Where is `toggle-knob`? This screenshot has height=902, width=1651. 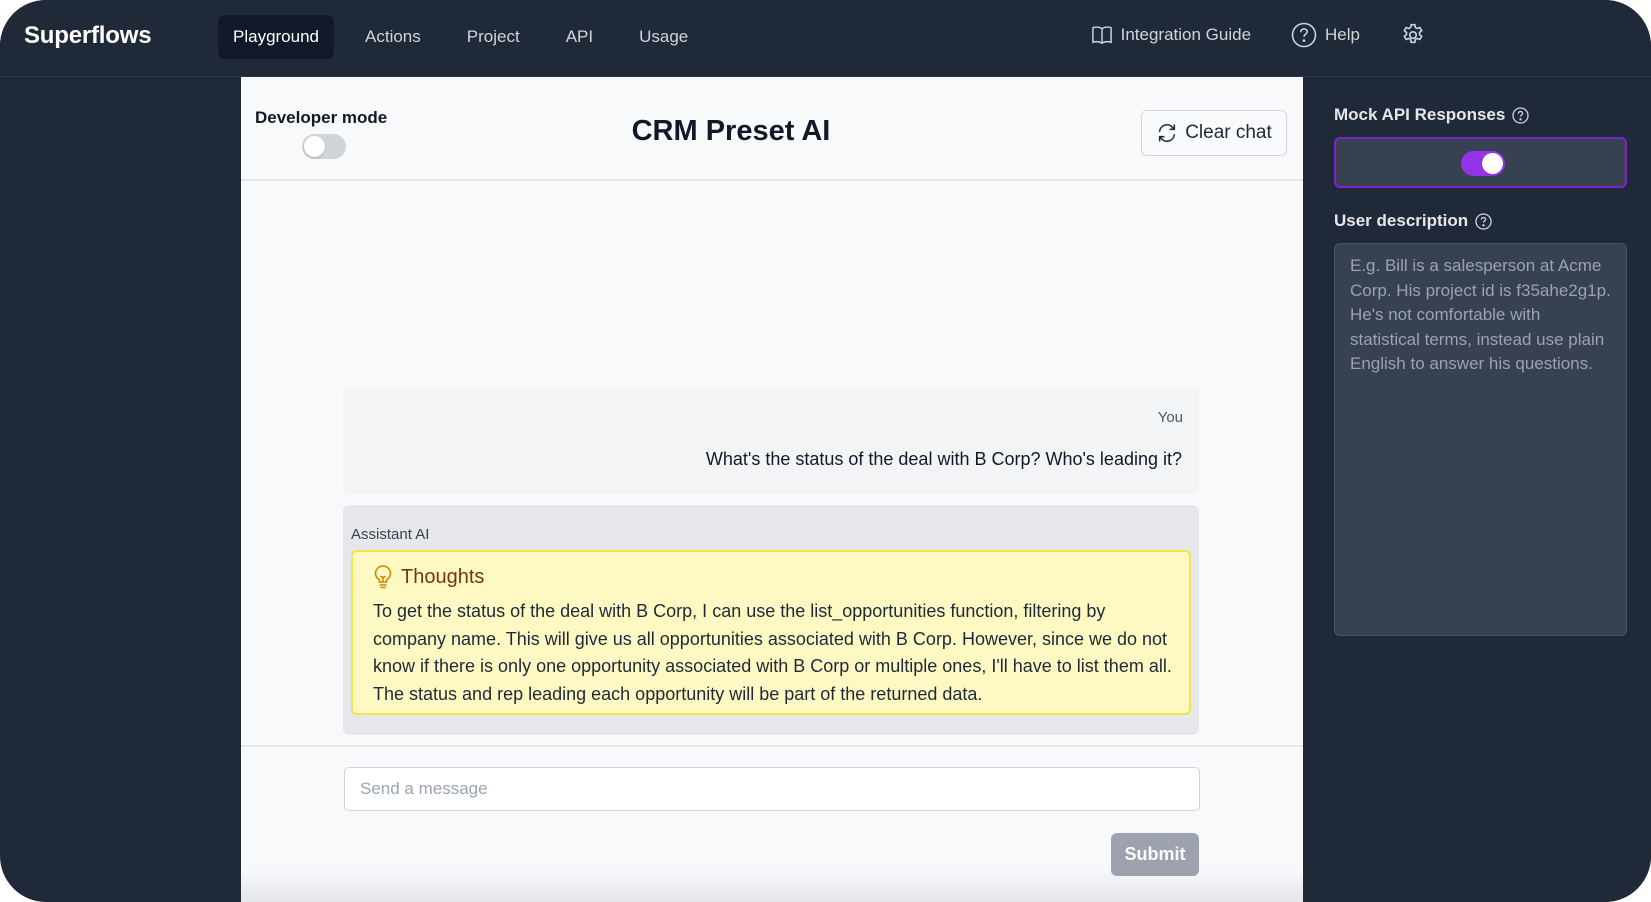 toggle-knob is located at coordinates (1492, 163).